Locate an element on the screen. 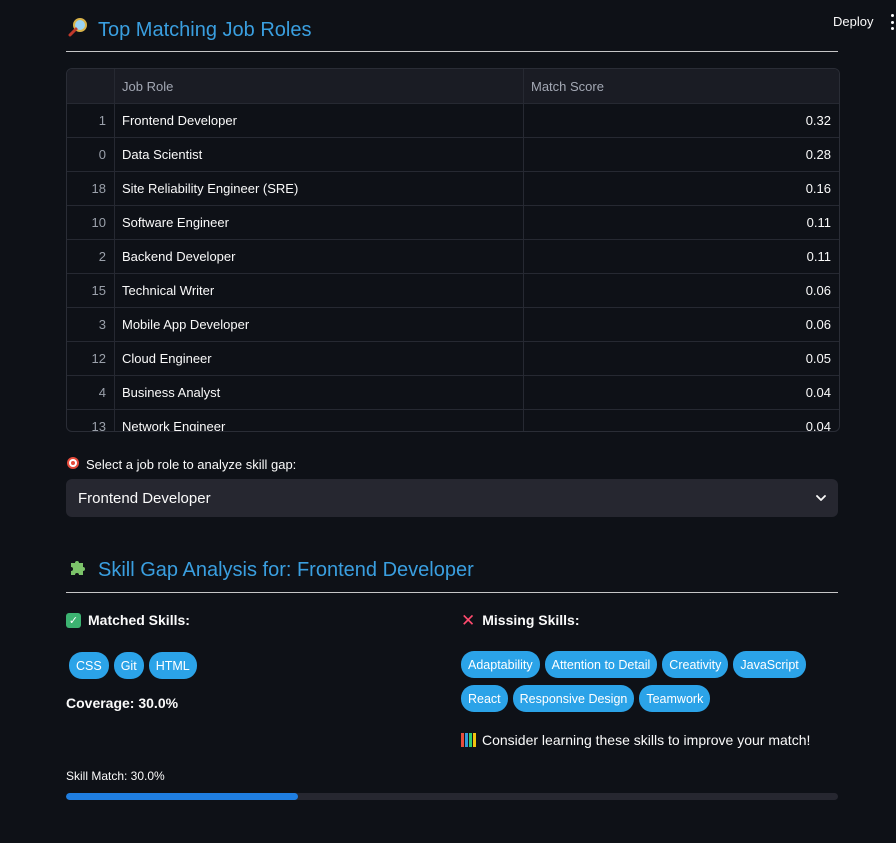 This screenshot has width=896, height=843. table-row: 18 Site Reliability Engineer (SRE) 0.16 is located at coordinates (453, 189).